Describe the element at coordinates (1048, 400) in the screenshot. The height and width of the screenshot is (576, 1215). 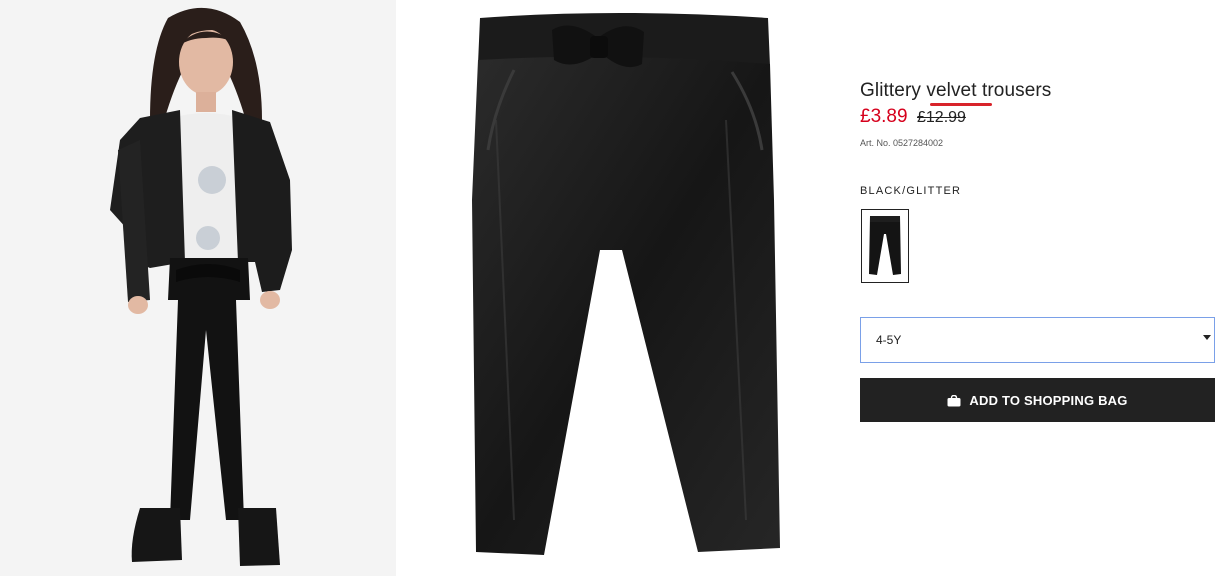
I see `add-to-bag-label: ADD TO SHOPPING BAG` at that location.